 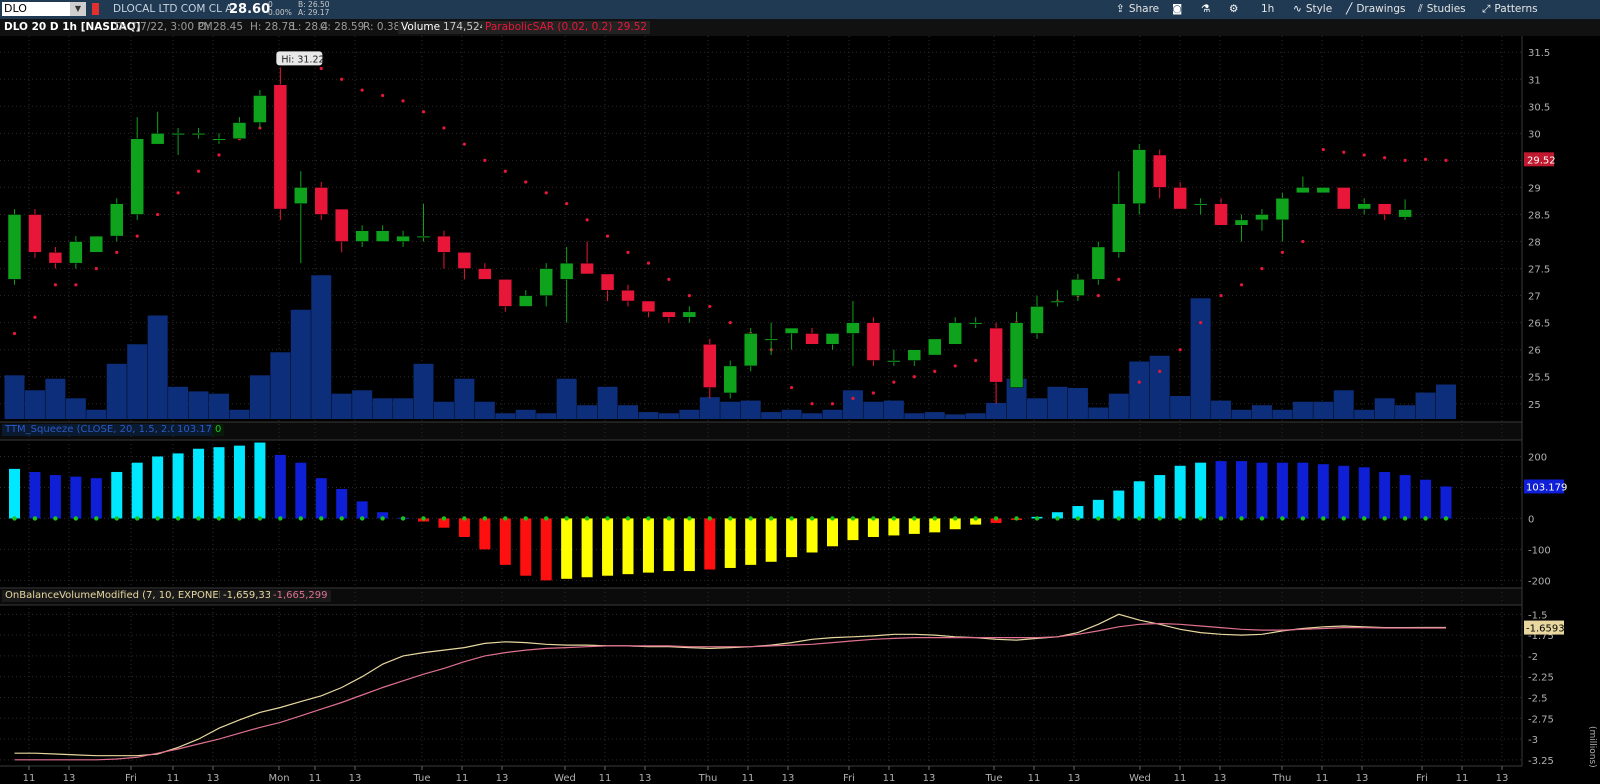 I want to click on share-button: ⇪ Share, so click(x=1137, y=9).